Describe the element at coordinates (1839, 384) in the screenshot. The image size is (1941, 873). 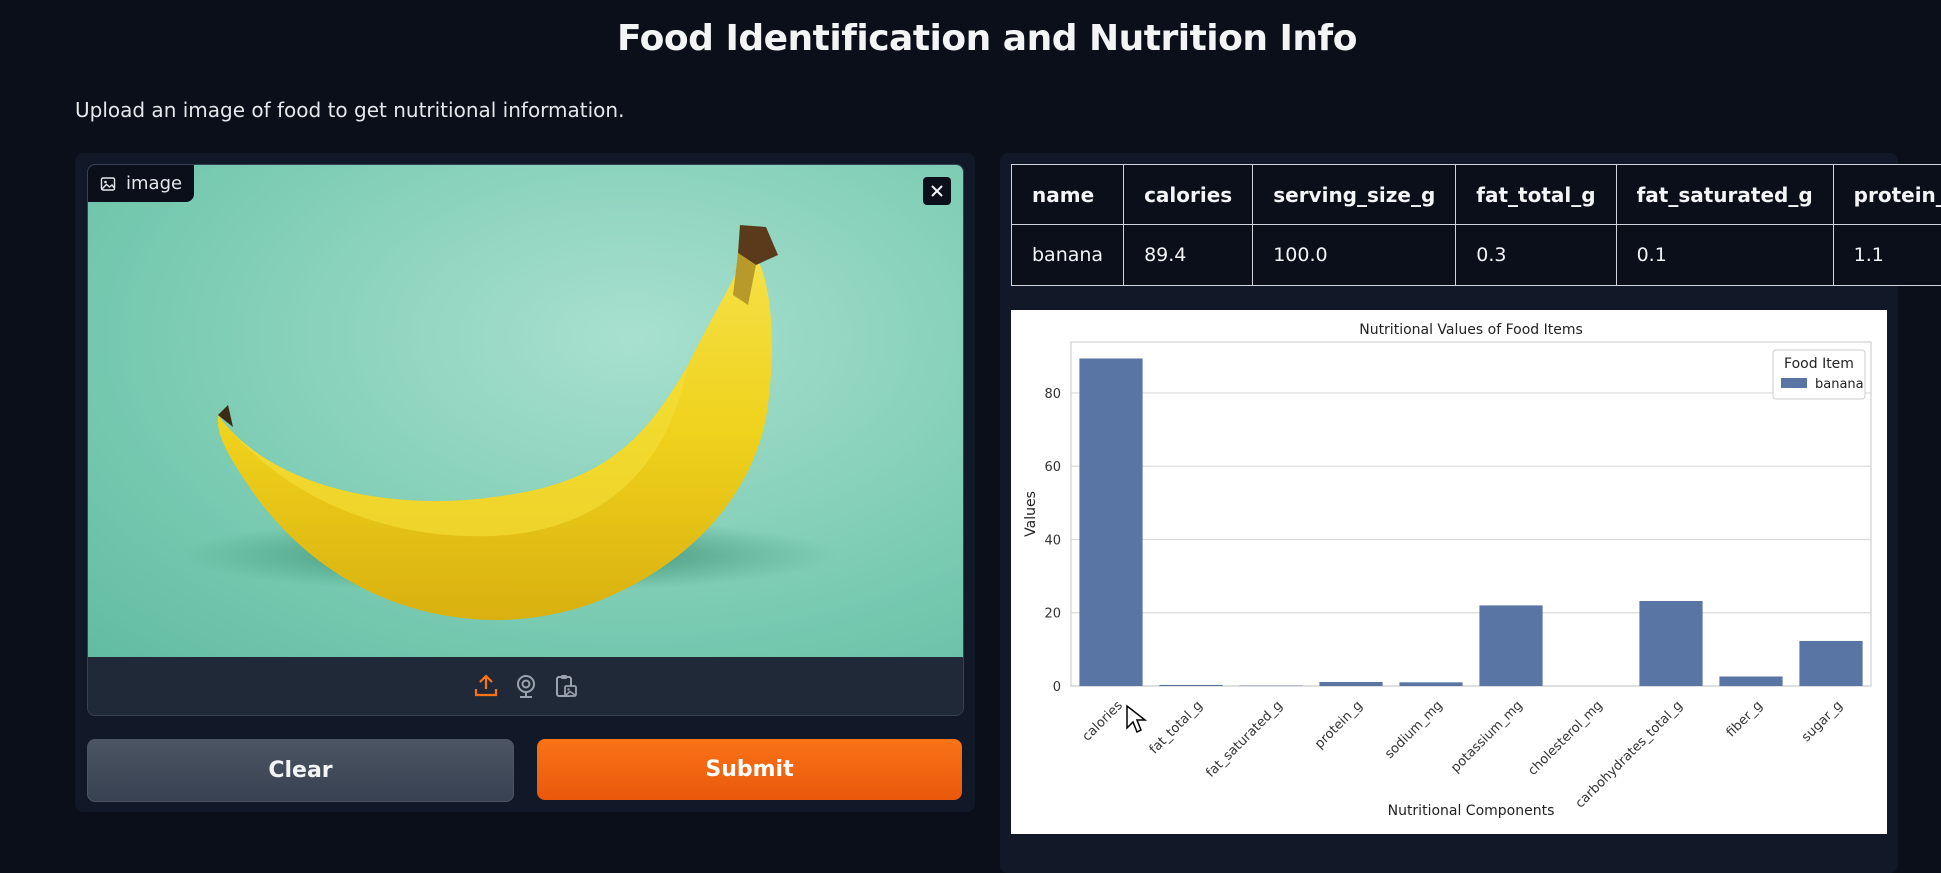
I see `legend-entry: banana` at that location.